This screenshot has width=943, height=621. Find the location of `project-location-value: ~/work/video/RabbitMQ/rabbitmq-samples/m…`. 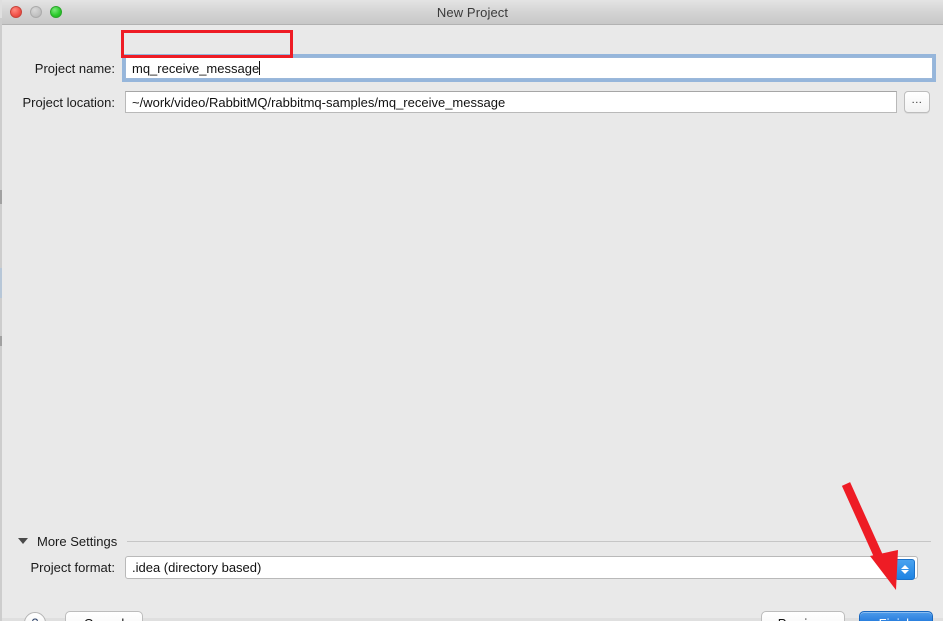

project-location-value: ~/work/video/RabbitMQ/rabbitmq-samples/m… is located at coordinates (319, 102).